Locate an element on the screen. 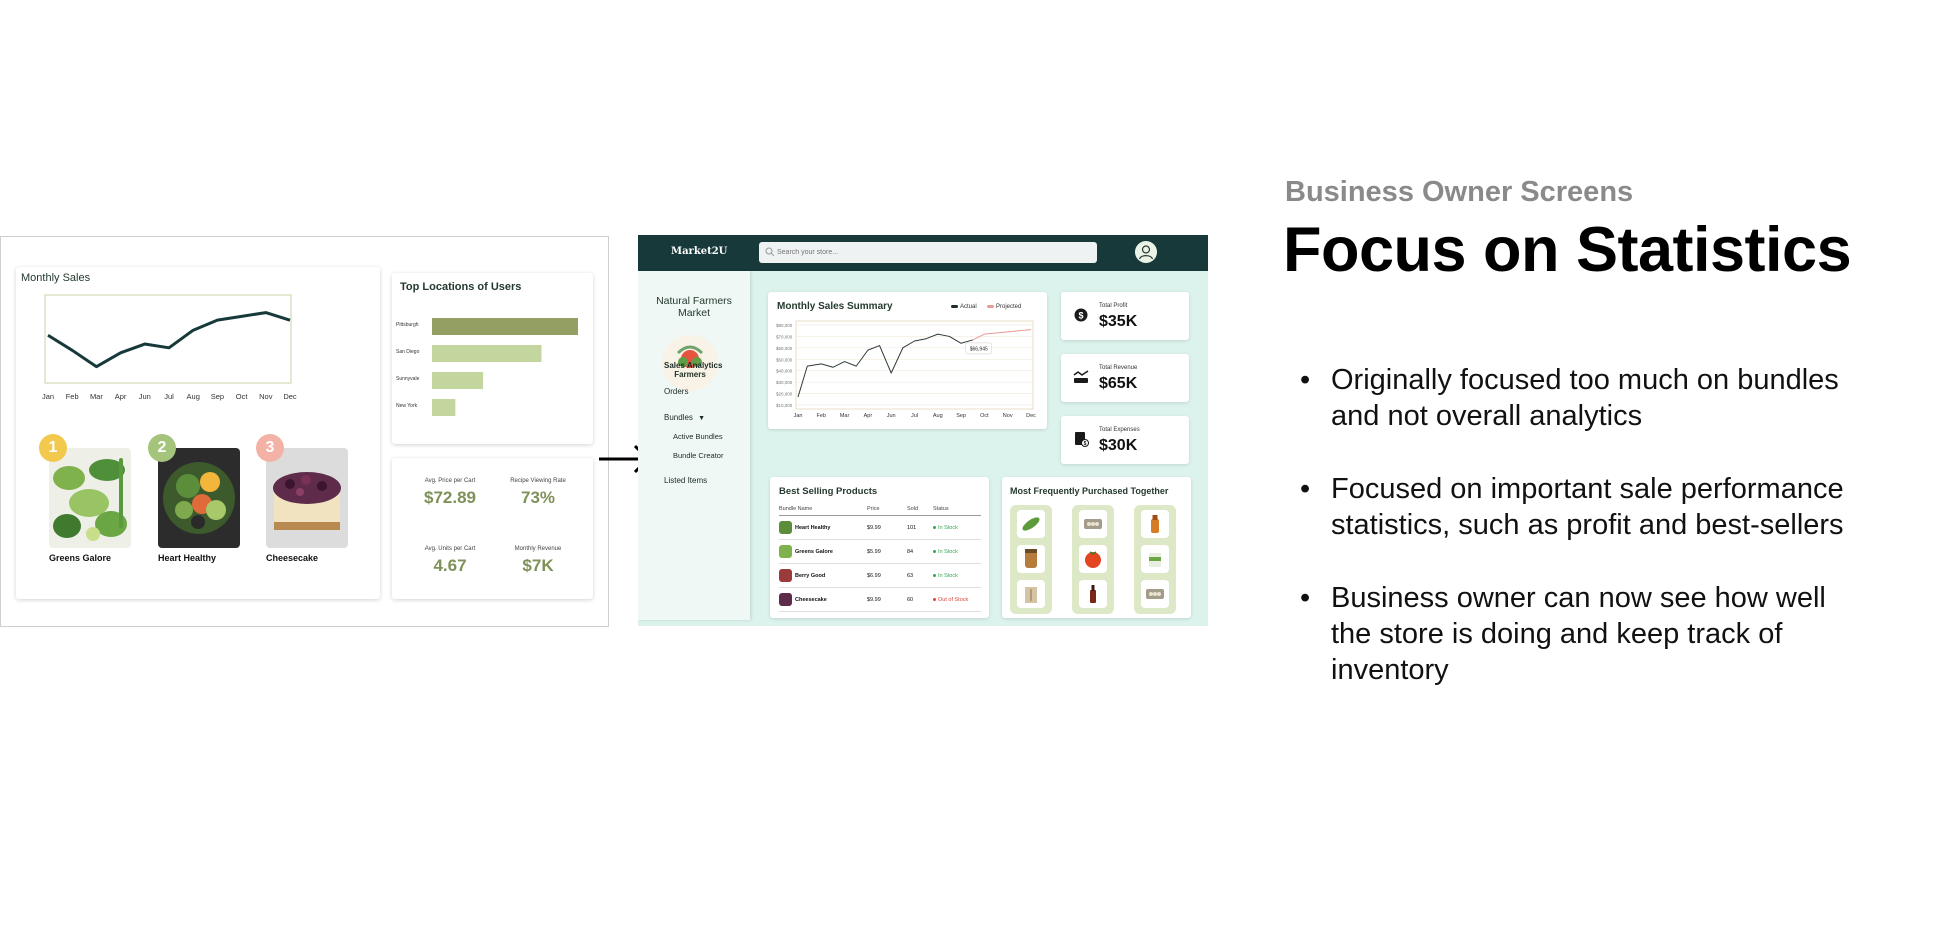 The width and height of the screenshot is (1943, 944). y-tick-label: $50,000 is located at coordinates (784, 359).